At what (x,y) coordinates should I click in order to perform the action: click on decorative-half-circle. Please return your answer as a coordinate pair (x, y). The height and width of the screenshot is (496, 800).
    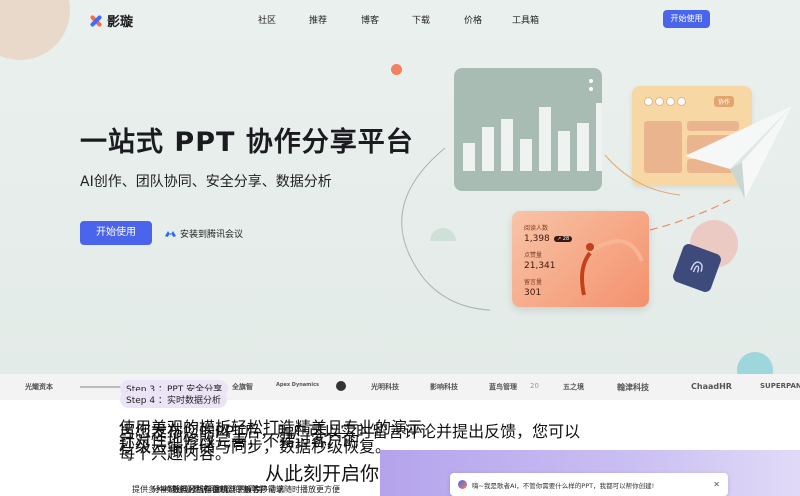
    Looking at the image, I should click on (443, 241).